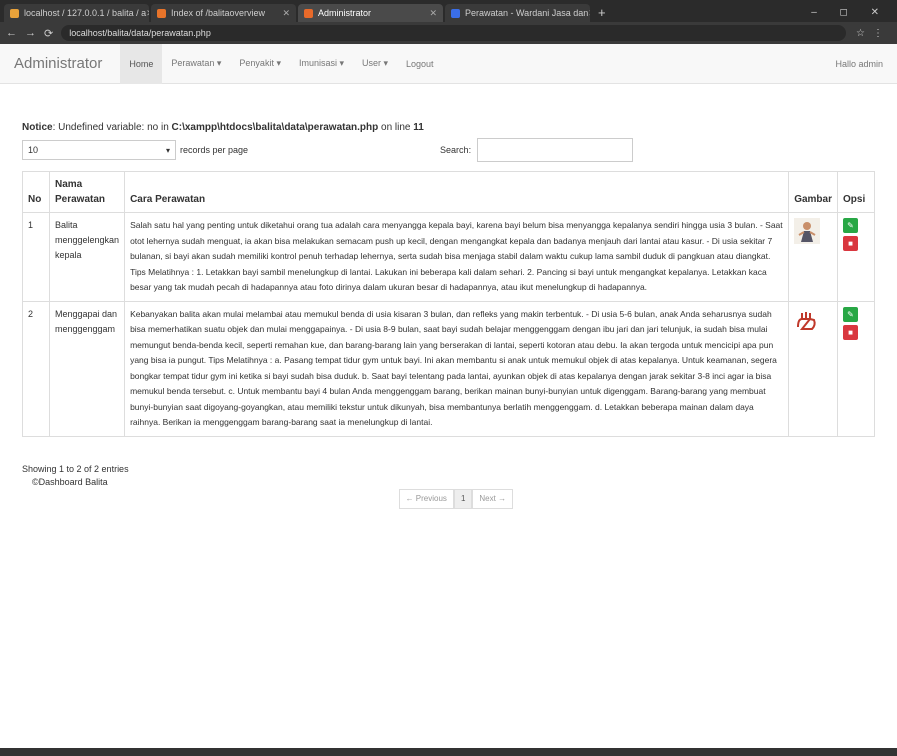 Image resolution: width=897 pixels, height=756 pixels. I want to click on table-controls: 10 ▾ records per page Search:, so click(448, 150).